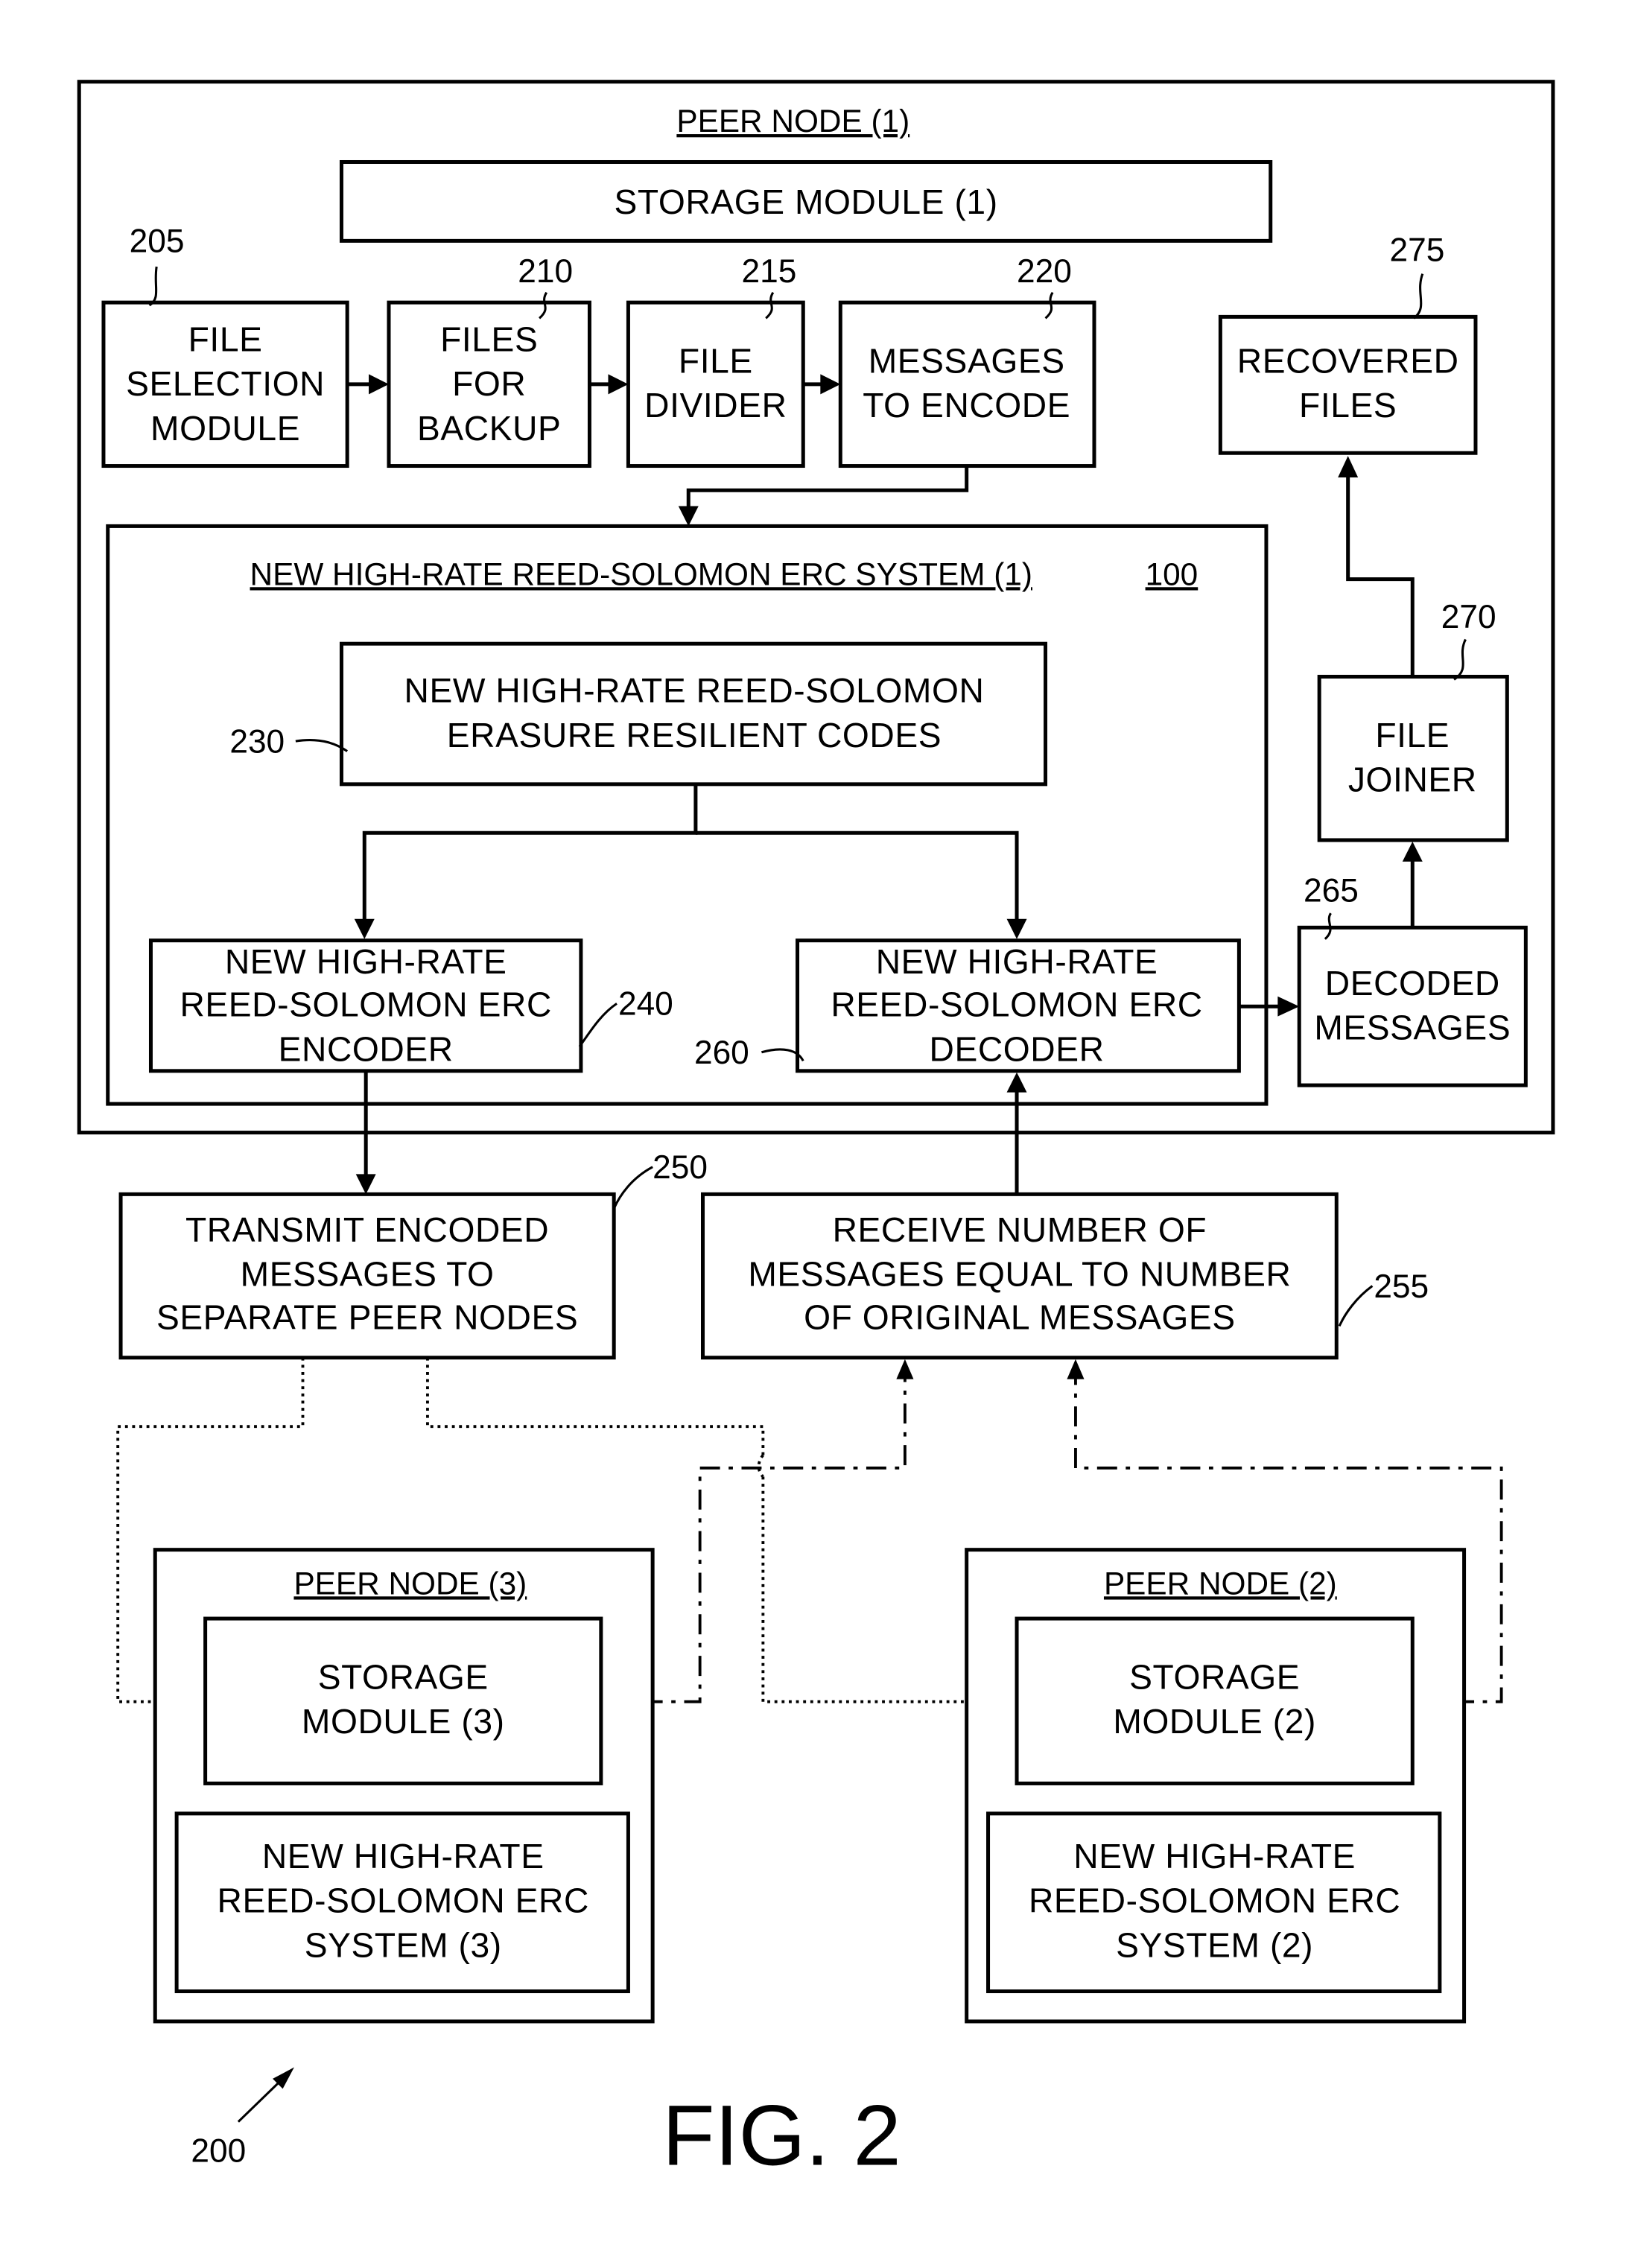 The image size is (1635, 2268). What do you see at coordinates (1020, 1229) in the screenshot?
I see `svg-text: RECEIVE NUMBER OF` at bounding box center [1020, 1229].